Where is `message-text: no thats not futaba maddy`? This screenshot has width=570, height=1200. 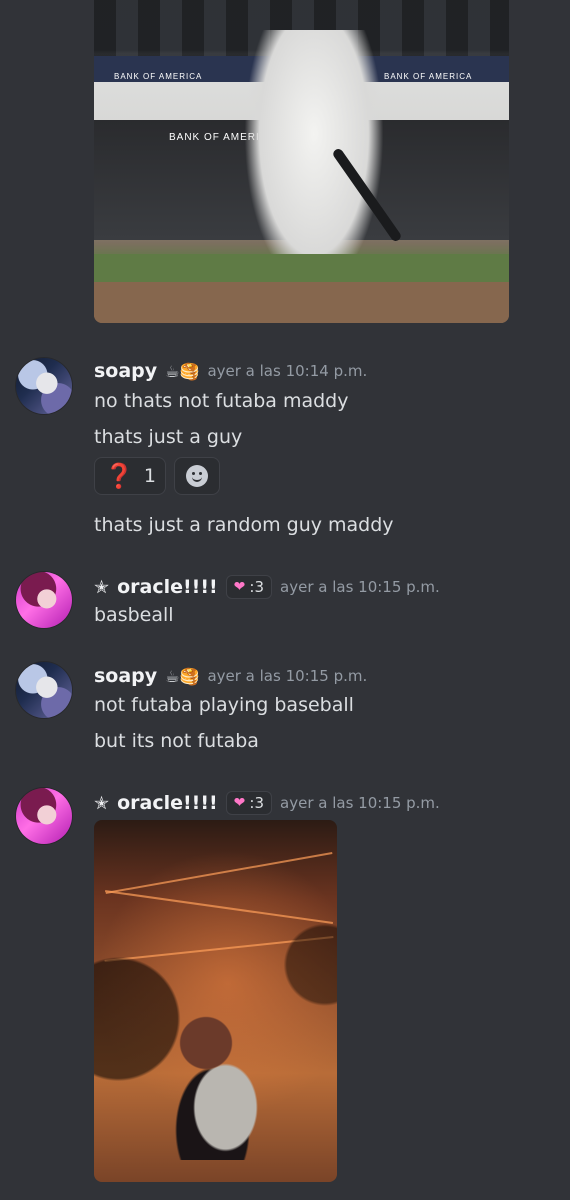
message-text: no thats not futaba maddy is located at coordinates (221, 401).